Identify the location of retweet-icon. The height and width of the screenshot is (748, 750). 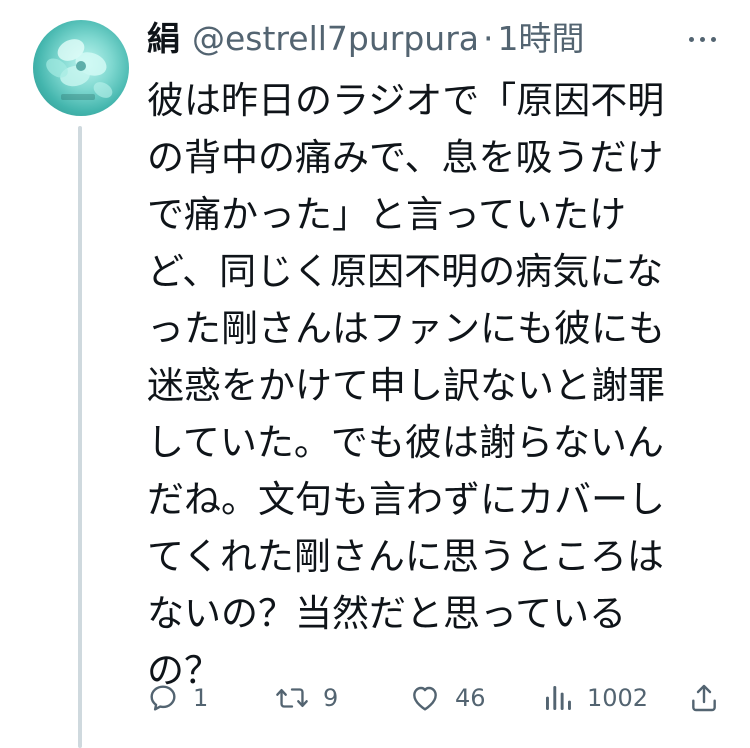
(292, 698).